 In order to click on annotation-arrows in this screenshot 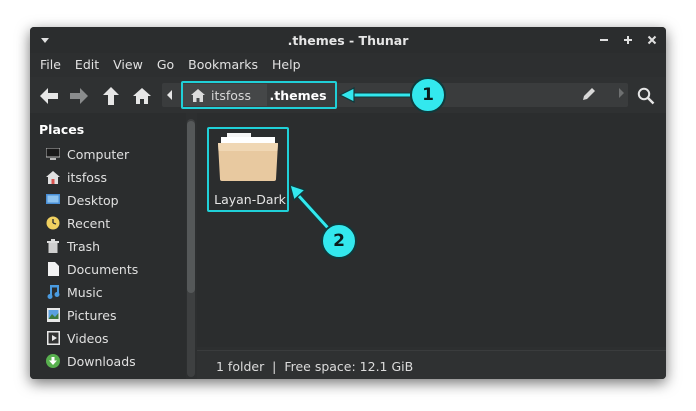, I will do `click(349, 158)`.